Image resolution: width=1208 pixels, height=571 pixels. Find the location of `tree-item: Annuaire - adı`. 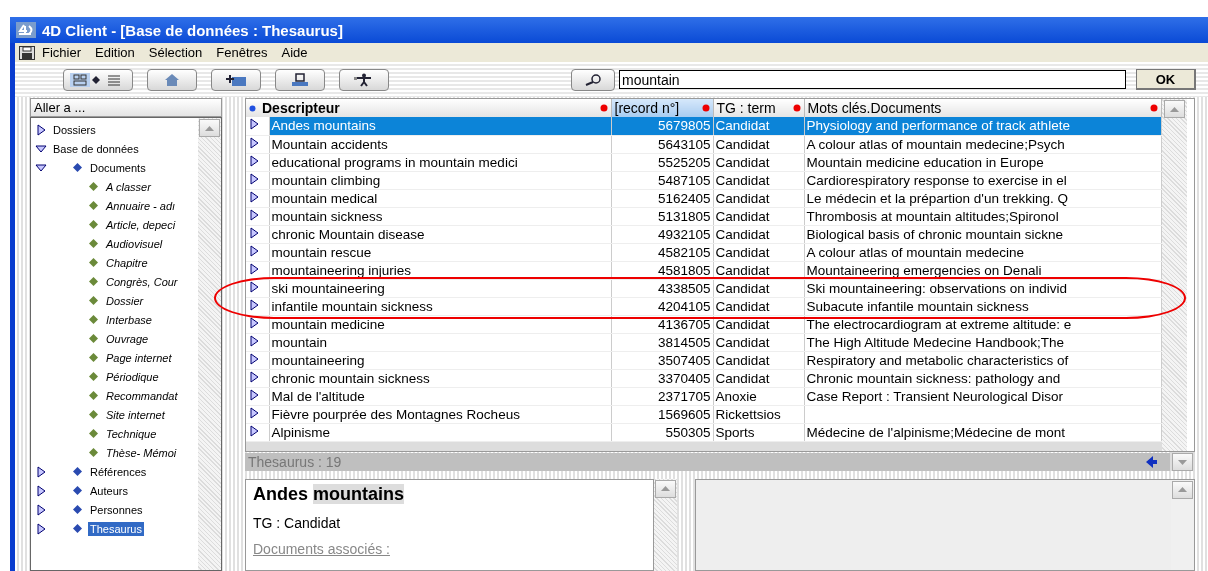

tree-item: Annuaire - adı is located at coordinates (141, 205).